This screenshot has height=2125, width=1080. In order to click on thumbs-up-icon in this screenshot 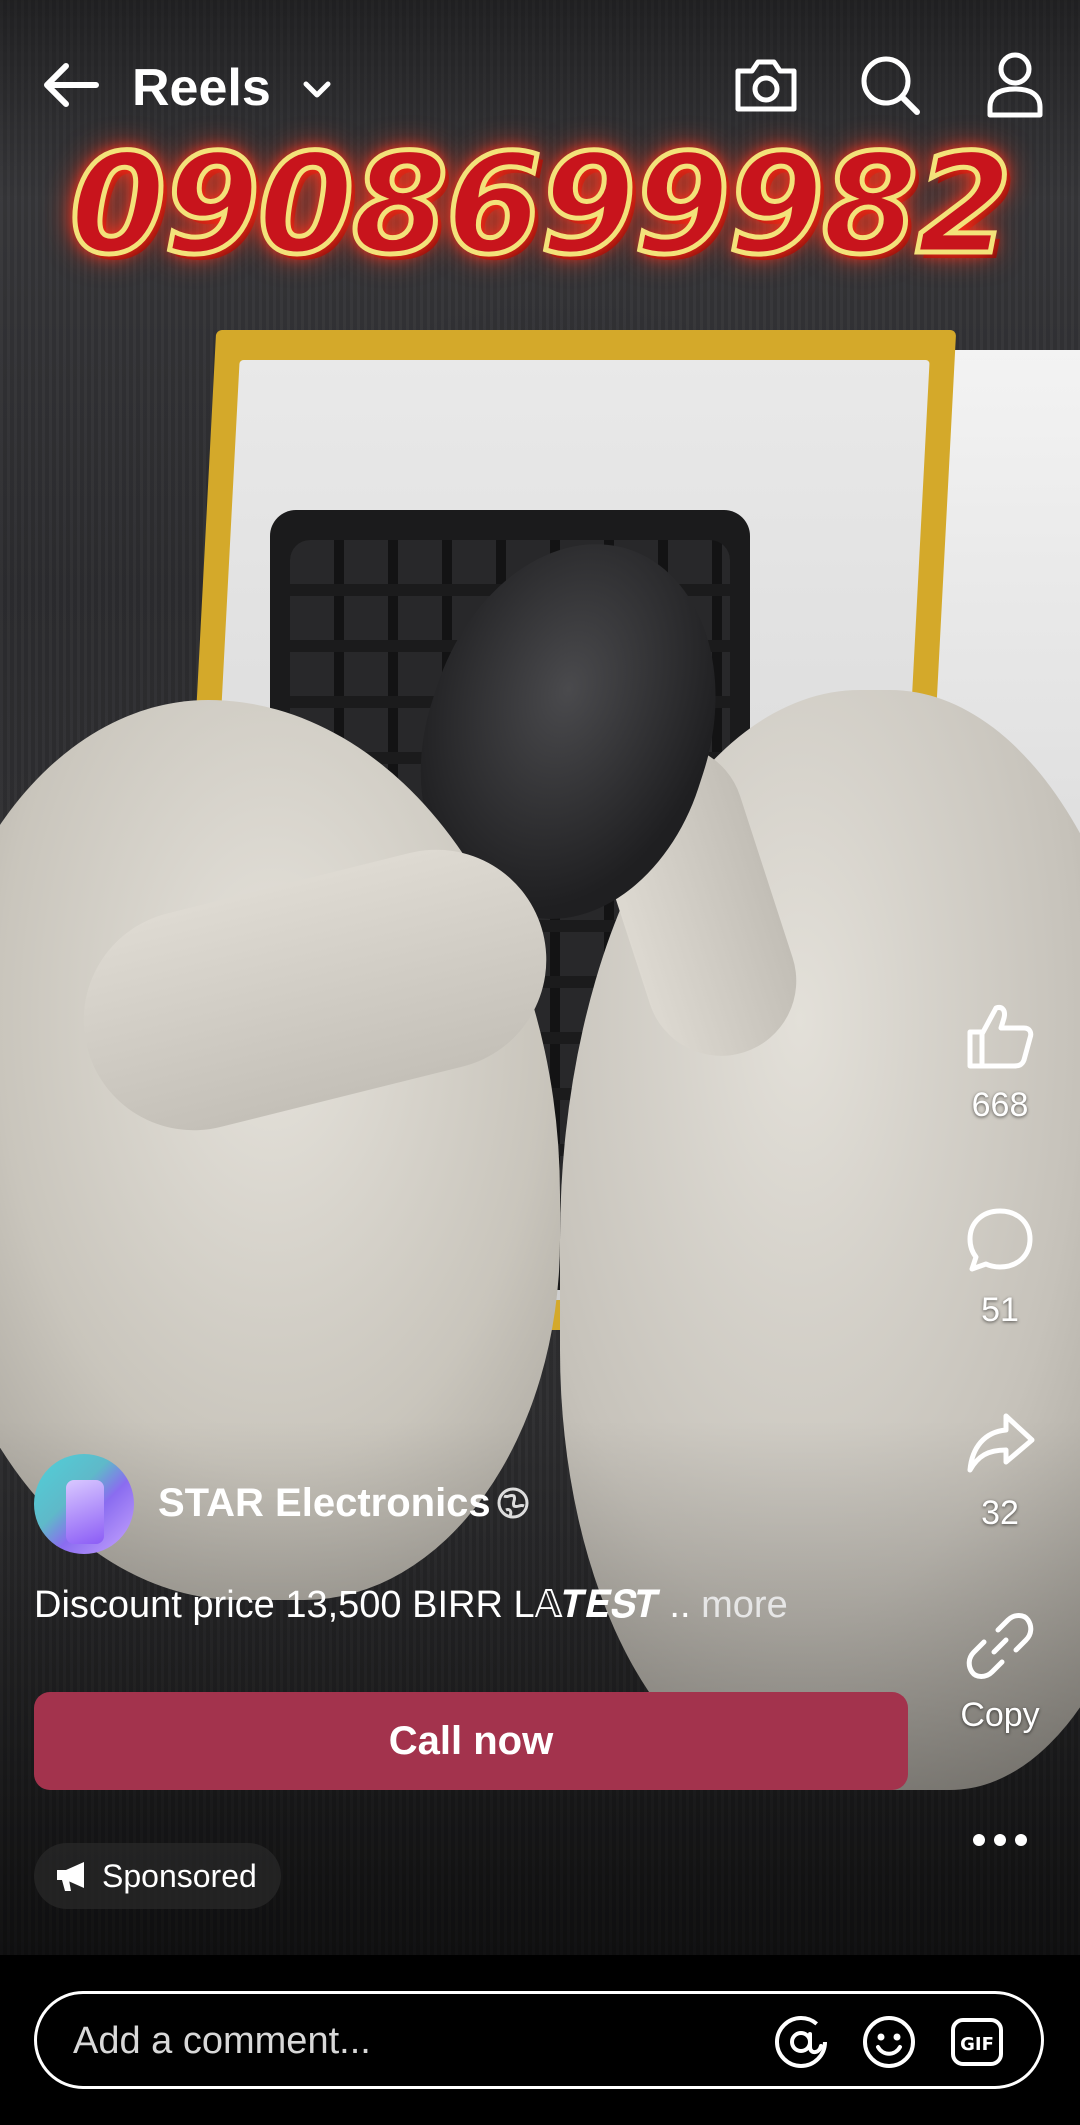, I will do `click(1000, 1037)`.